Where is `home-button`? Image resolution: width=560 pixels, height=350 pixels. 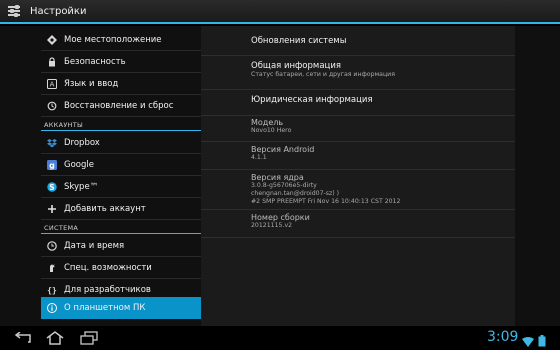 home-button is located at coordinates (55, 338).